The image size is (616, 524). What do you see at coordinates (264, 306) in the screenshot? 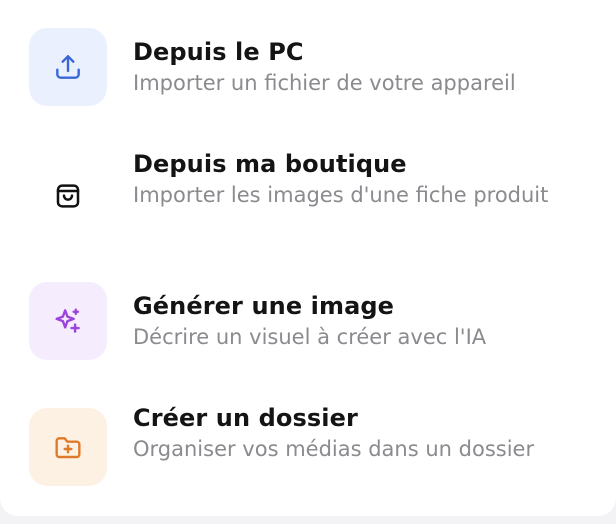
I see `menu-item-title: Générer une image` at bounding box center [264, 306].